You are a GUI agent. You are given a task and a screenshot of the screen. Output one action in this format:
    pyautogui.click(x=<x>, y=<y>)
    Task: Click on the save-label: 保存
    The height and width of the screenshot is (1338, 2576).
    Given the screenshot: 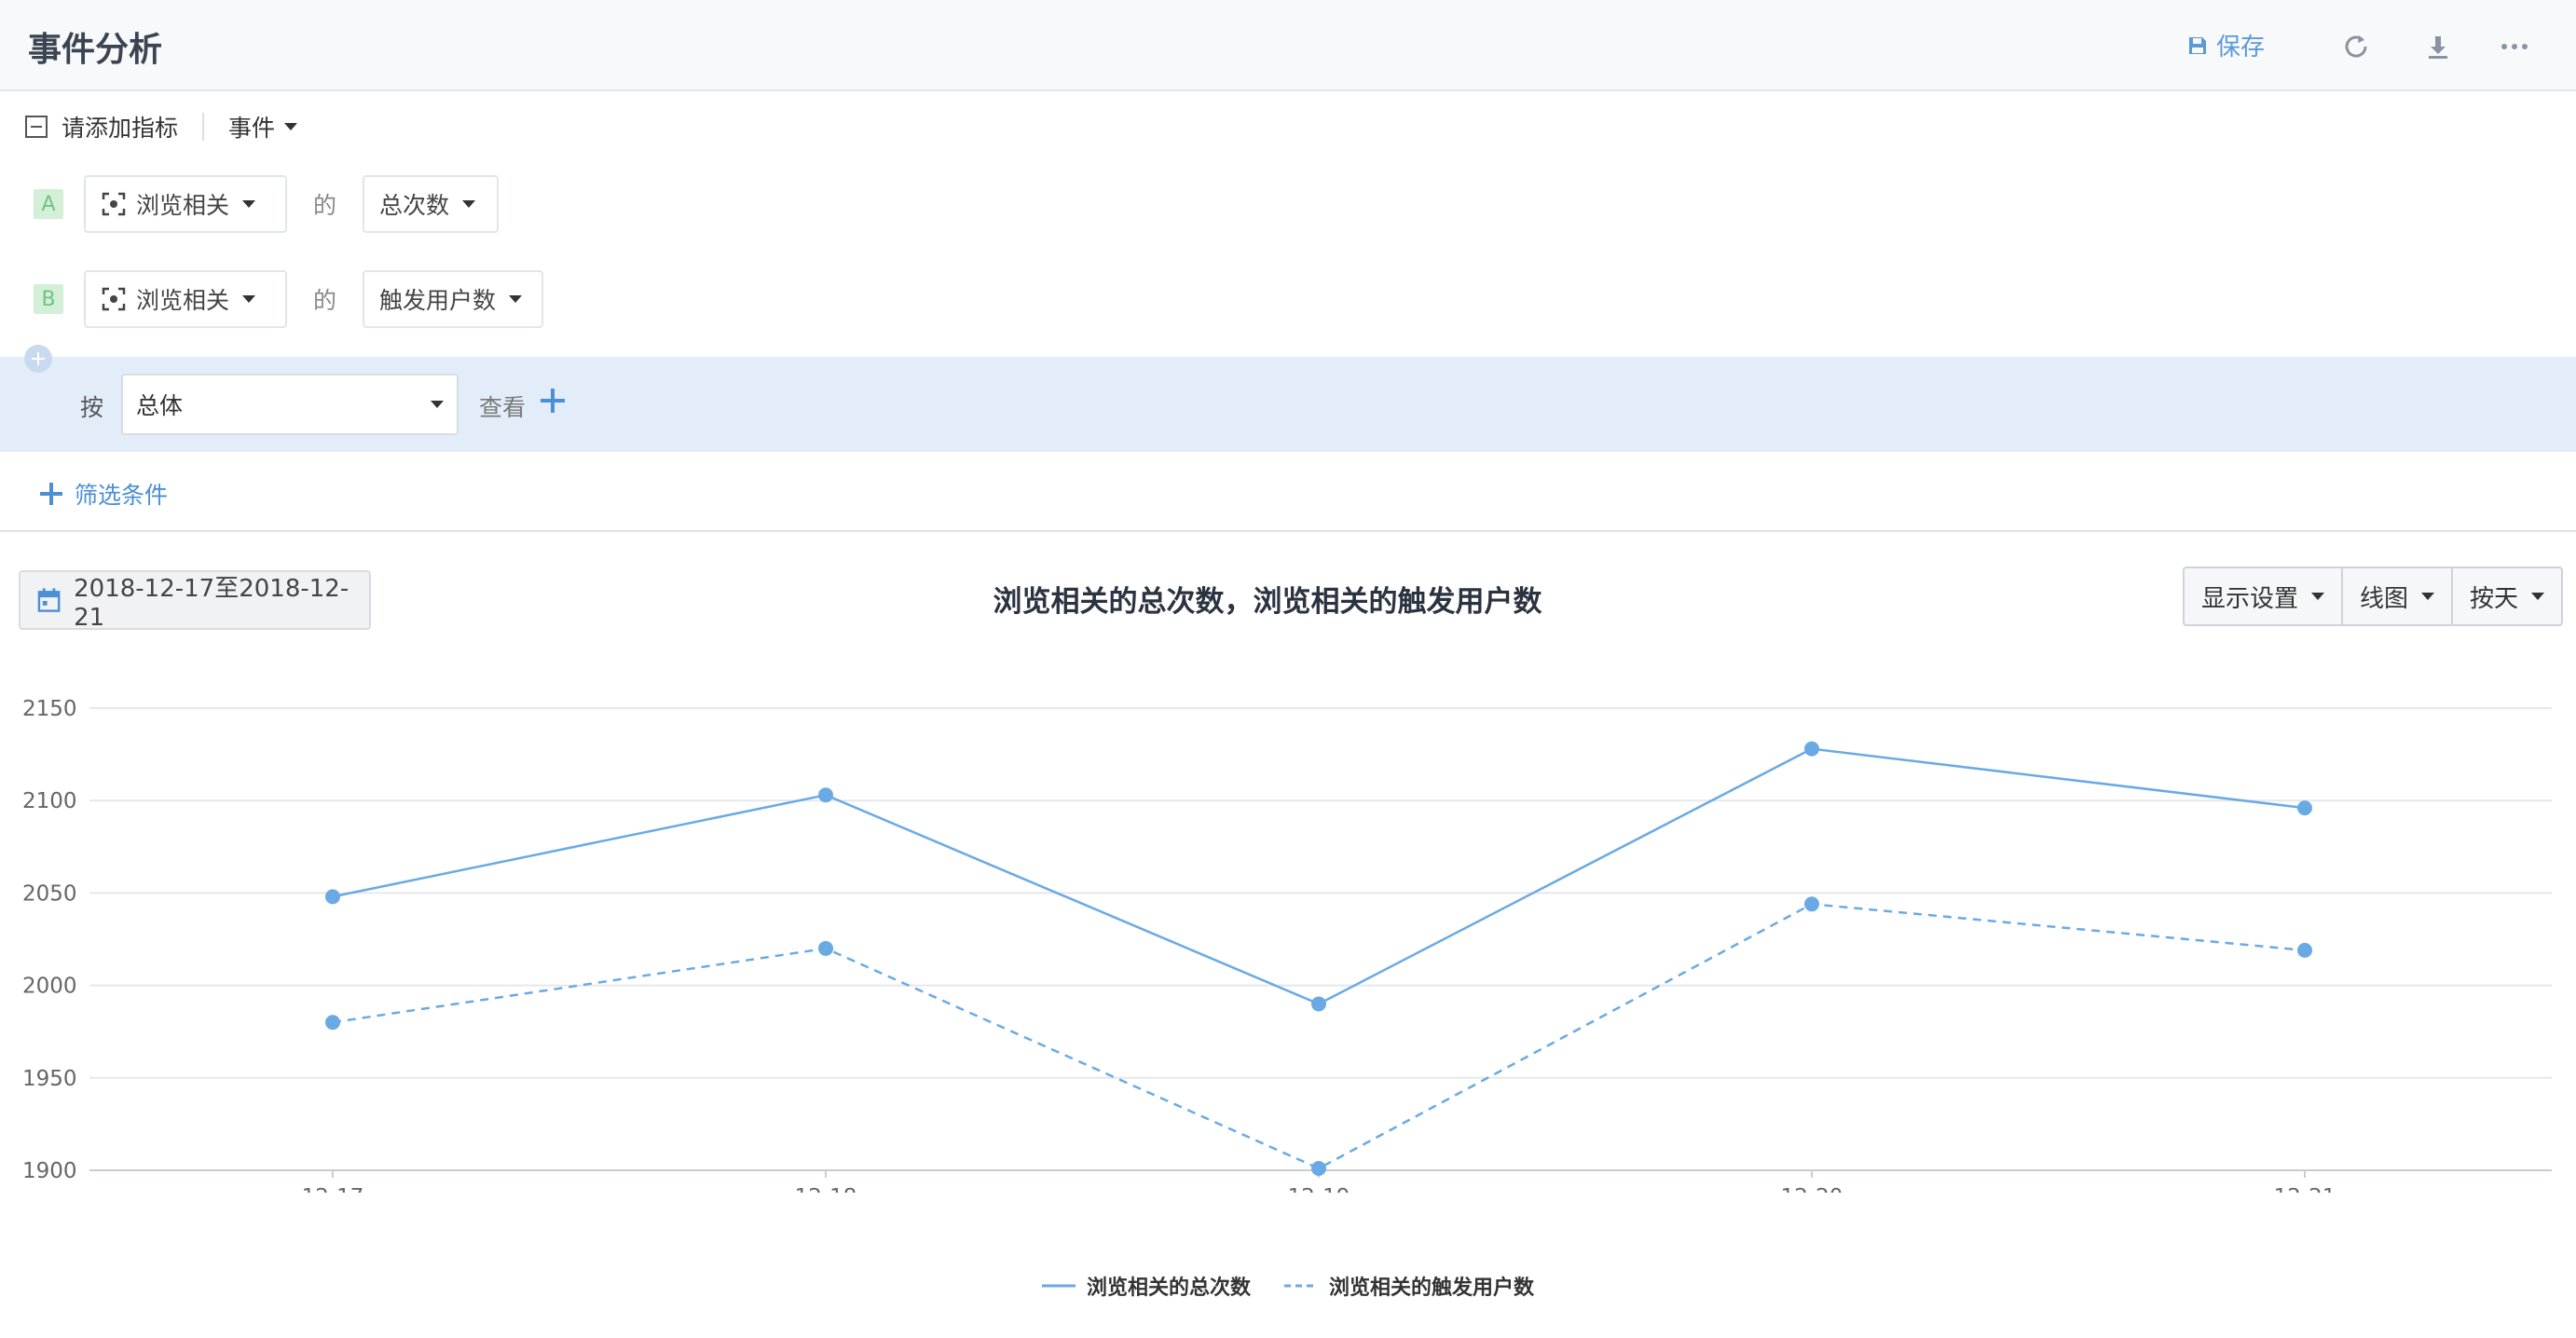 What is the action you would take?
    pyautogui.click(x=2241, y=47)
    